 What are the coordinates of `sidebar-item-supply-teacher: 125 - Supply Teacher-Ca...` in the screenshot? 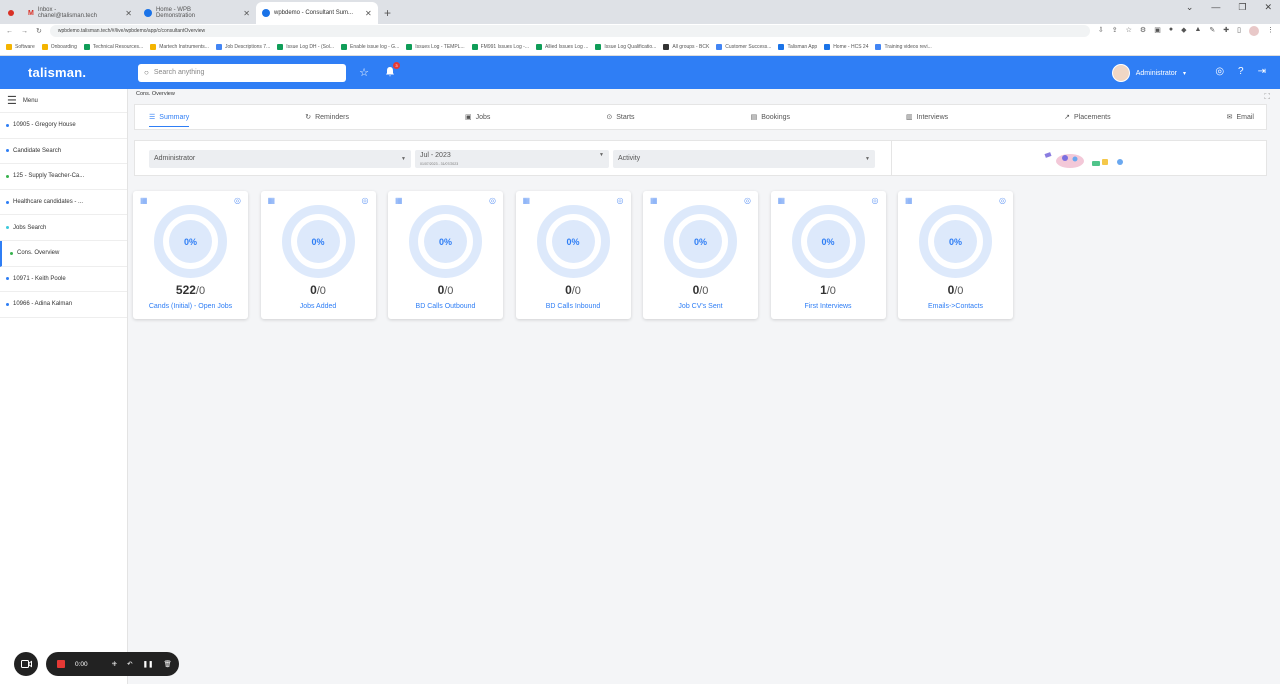 It's located at (63, 177).